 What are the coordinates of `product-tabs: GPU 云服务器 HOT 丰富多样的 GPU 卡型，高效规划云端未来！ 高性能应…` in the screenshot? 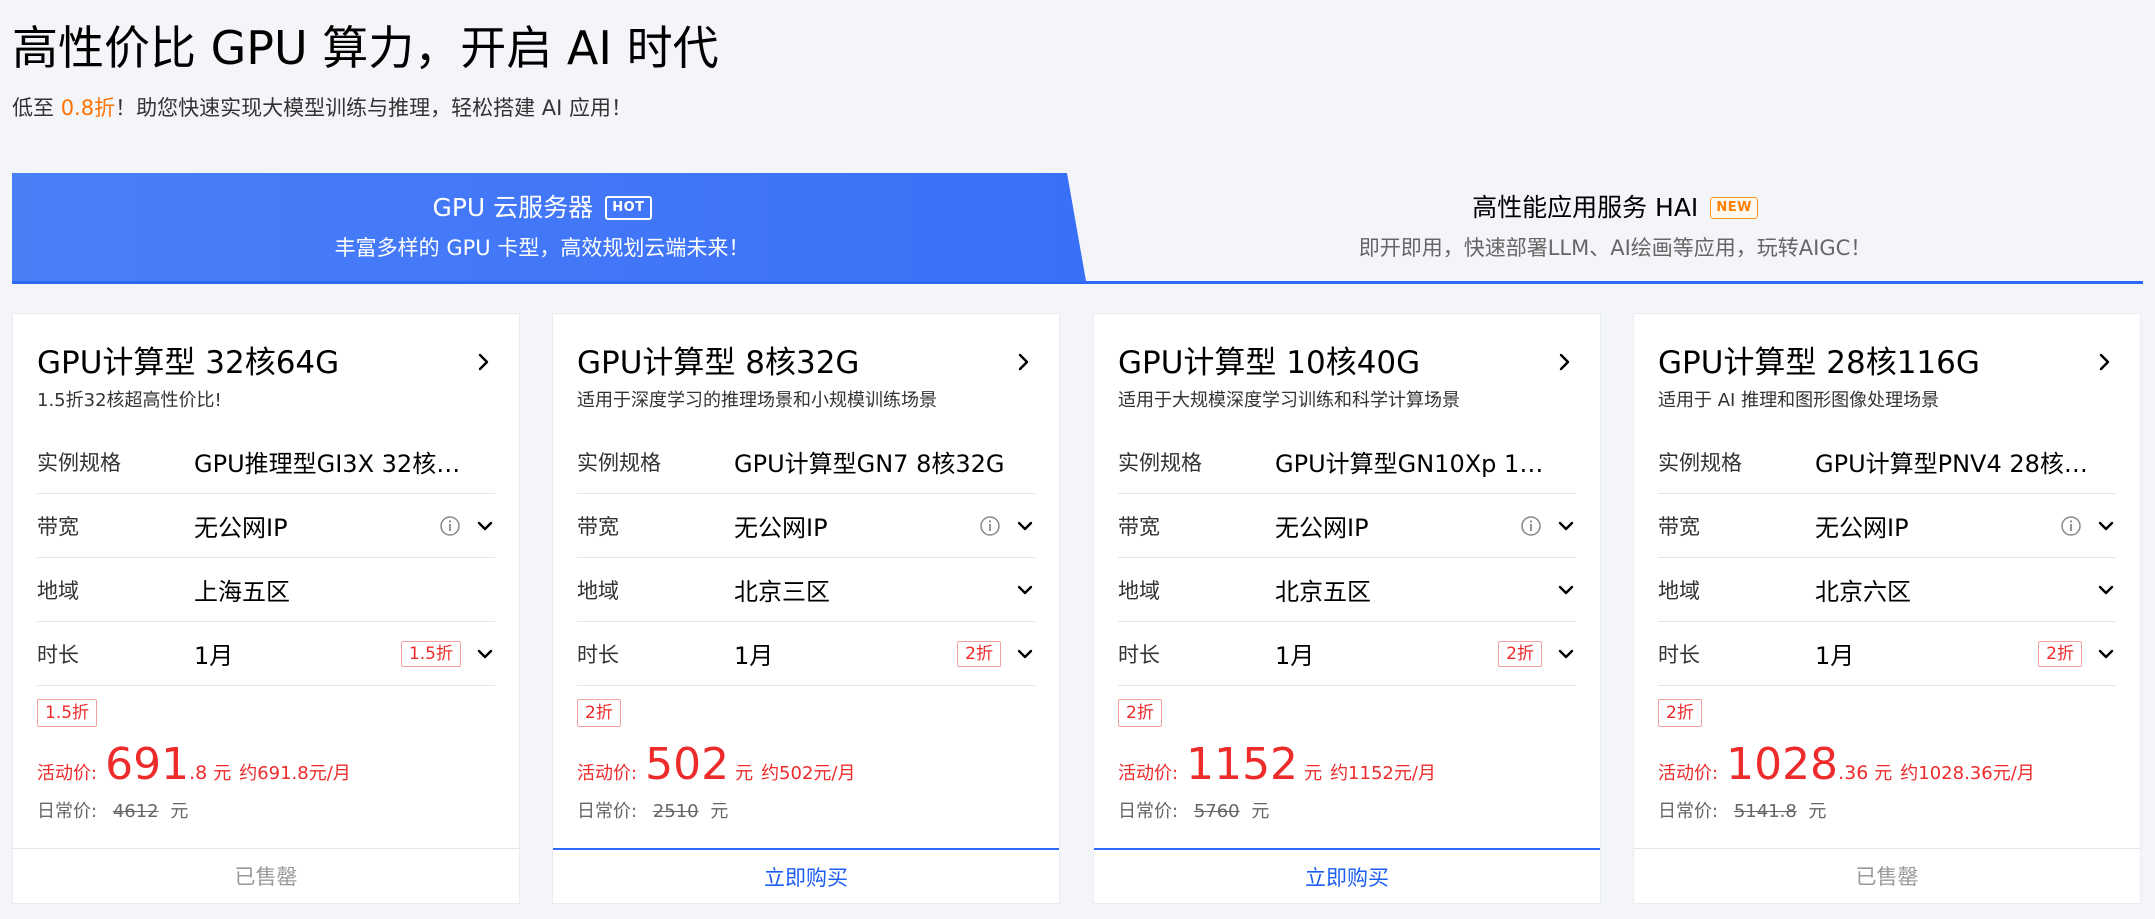 It's located at (1077, 228).